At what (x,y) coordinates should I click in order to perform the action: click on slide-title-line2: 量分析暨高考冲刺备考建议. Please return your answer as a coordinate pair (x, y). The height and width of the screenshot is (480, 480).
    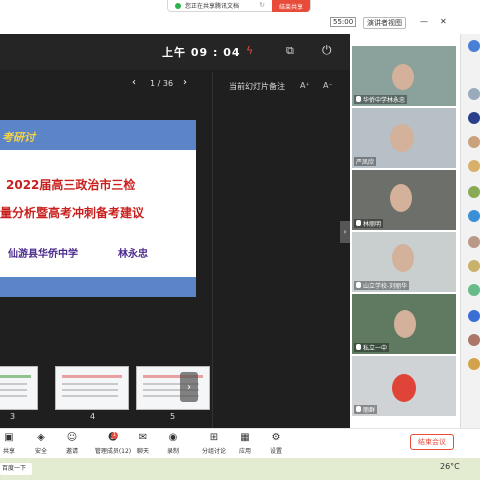
    Looking at the image, I should click on (72, 213).